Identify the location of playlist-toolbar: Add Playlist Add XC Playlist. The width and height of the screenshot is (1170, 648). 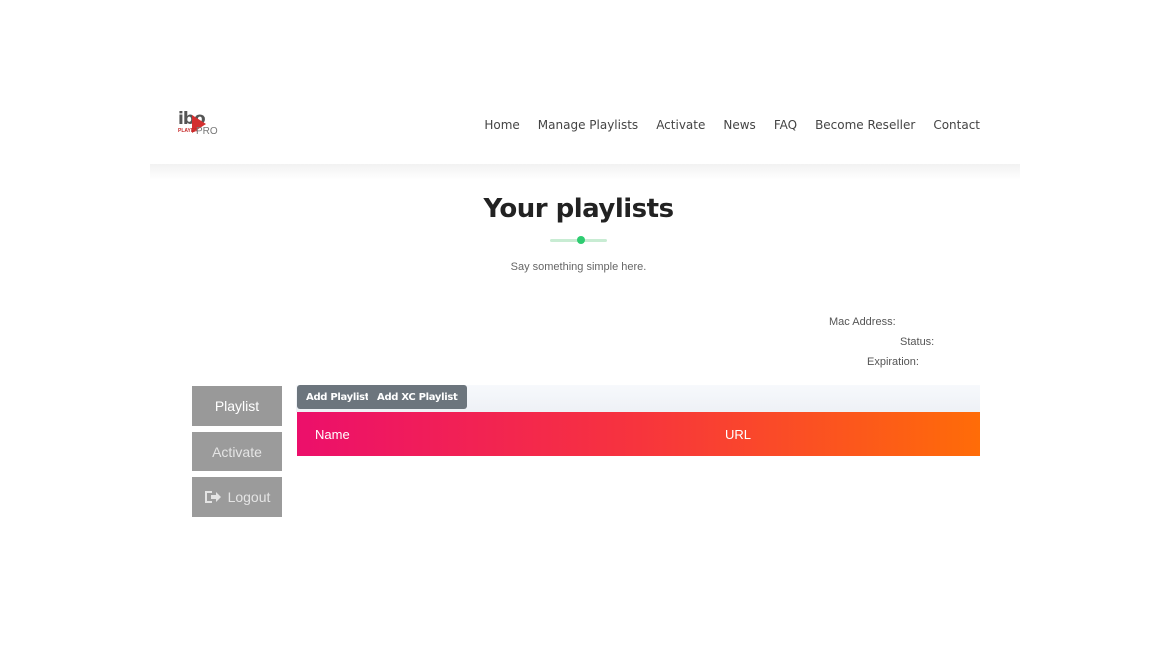
(638, 398).